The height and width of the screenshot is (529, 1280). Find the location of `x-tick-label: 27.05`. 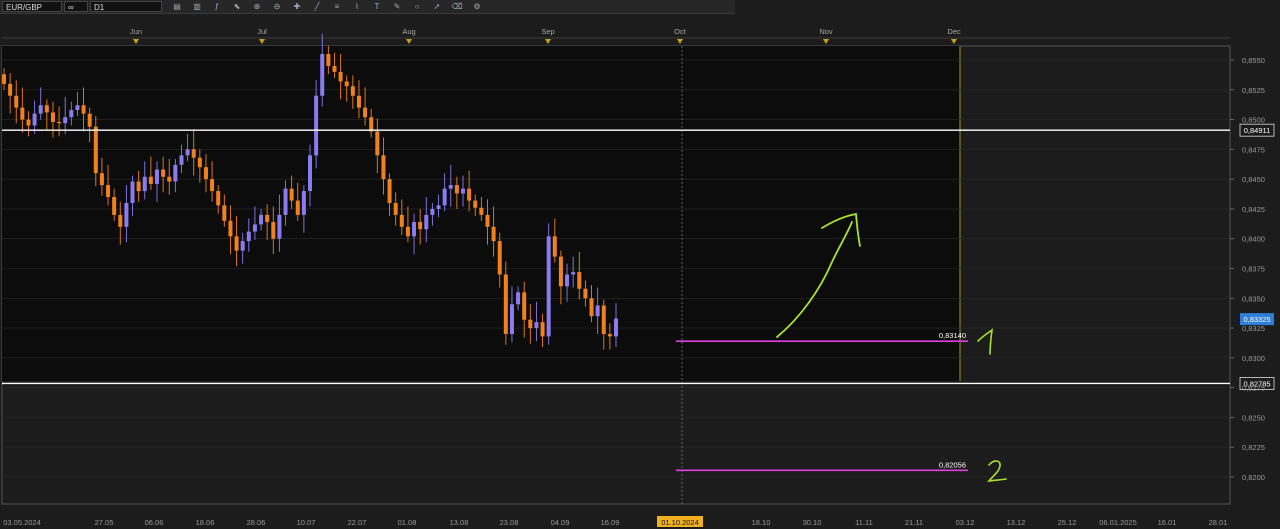

x-tick-label: 27.05 is located at coordinates (104, 522).